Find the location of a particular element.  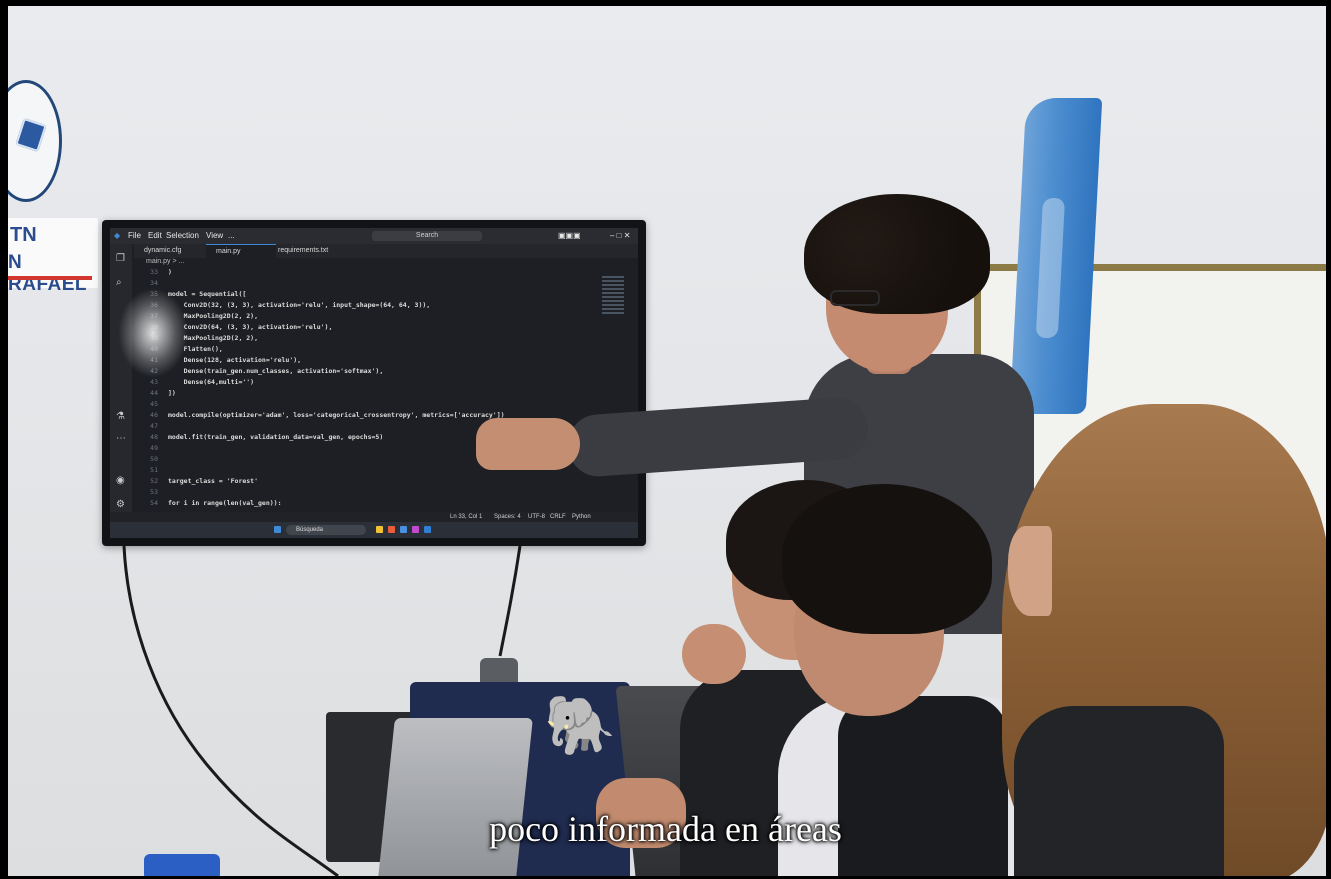

windows-taskbar: Búsqueda is located at coordinates (374, 530).